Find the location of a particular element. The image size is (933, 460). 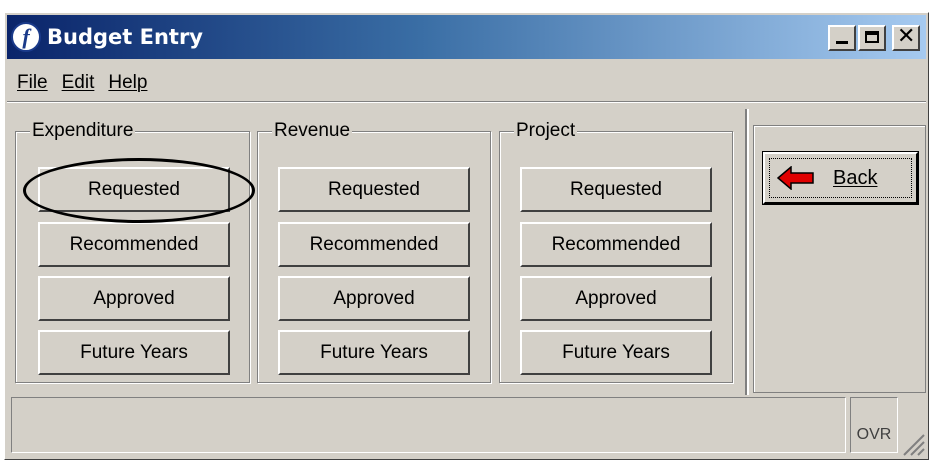

caption-buttons: ✕ is located at coordinates (874, 37).